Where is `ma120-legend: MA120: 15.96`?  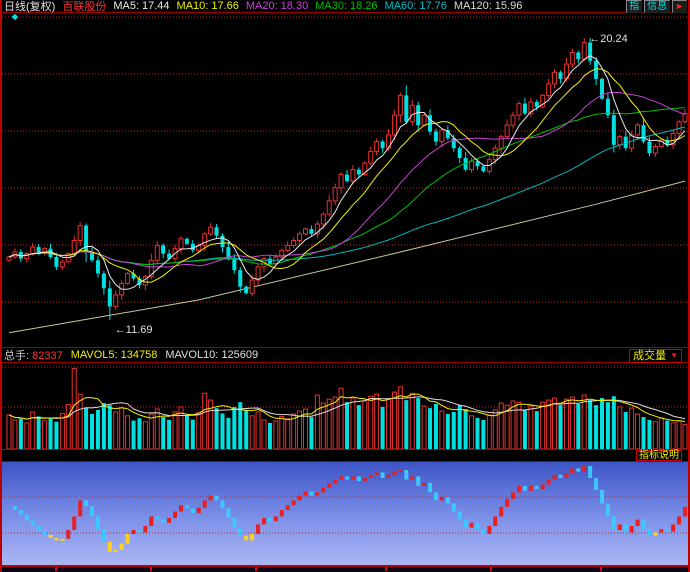
ma120-legend: MA120: 15.96 is located at coordinates (488, 6).